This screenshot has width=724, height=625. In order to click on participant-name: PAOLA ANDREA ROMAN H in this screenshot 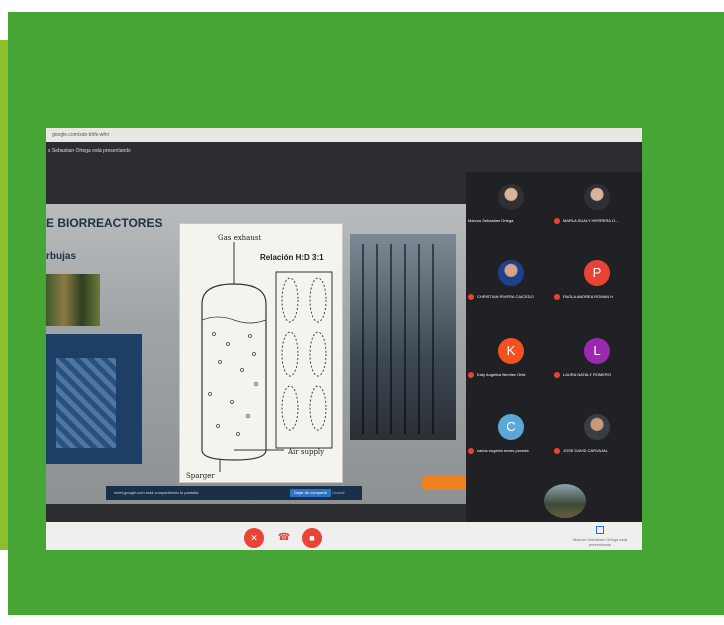, I will do `click(597, 297)`.